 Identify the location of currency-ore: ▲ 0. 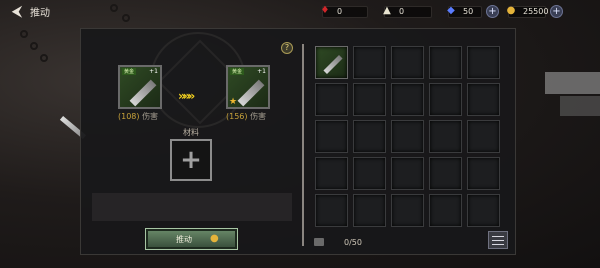
(407, 11).